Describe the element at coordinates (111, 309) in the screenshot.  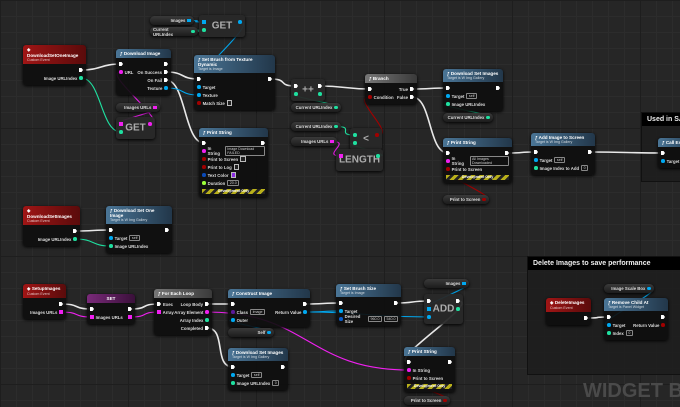
I see `node-set: SET Images URLs` at that location.